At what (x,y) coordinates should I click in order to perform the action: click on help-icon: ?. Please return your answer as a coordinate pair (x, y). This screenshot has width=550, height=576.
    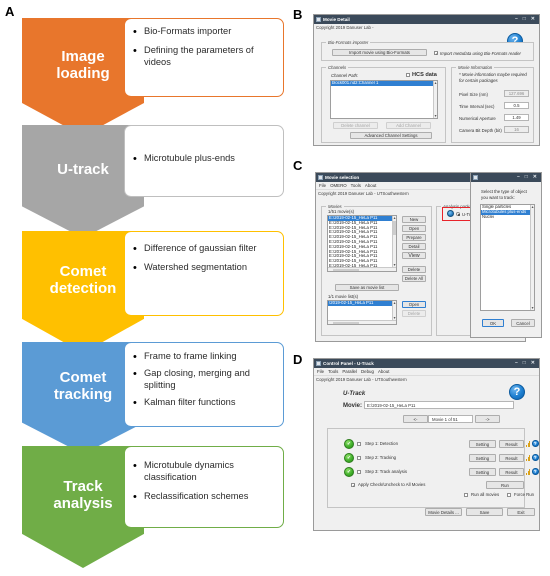
    Looking at the image, I should click on (517, 392).